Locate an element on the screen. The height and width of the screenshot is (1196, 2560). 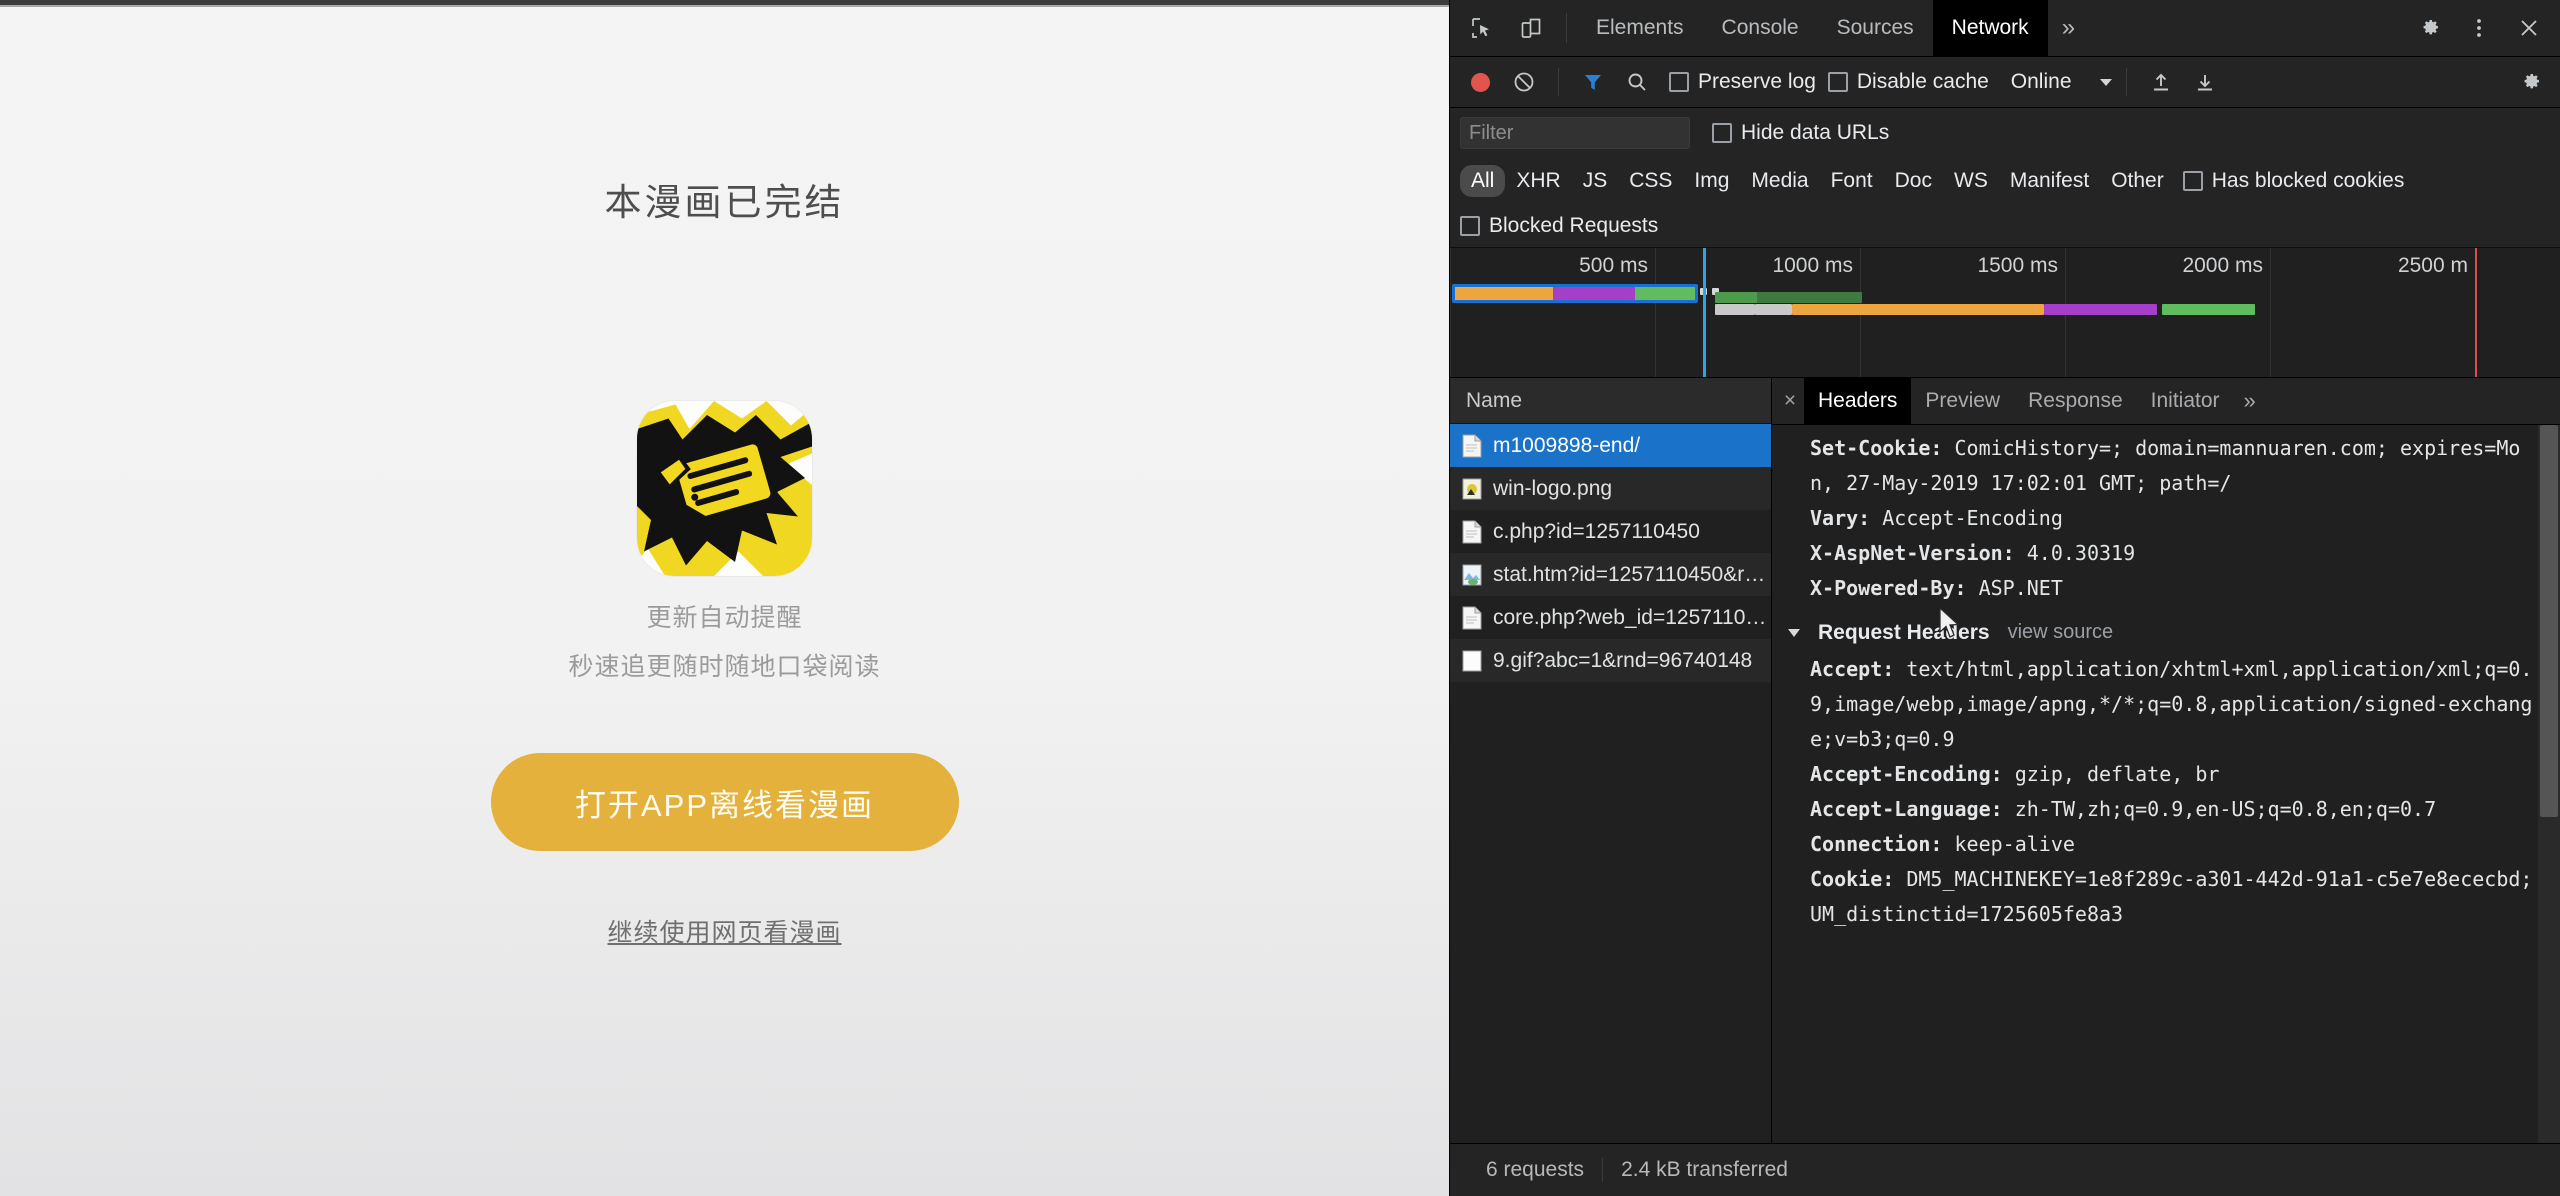
preserve-log-label: Preserve log is located at coordinates (1757, 81).